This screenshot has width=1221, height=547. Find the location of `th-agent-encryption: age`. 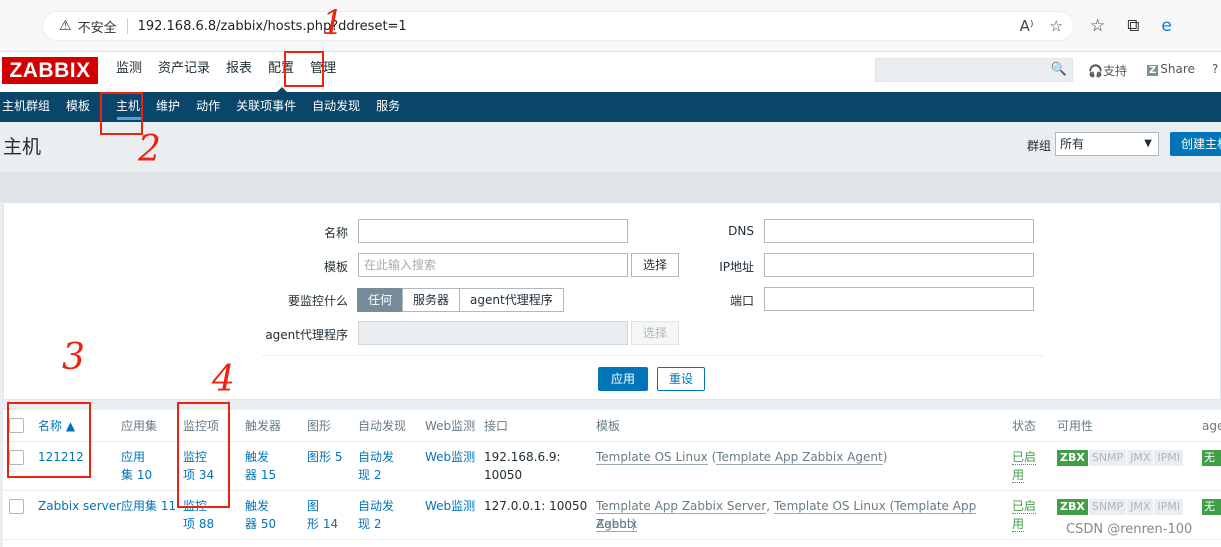

th-agent-encryption: age is located at coordinates (1211, 426).